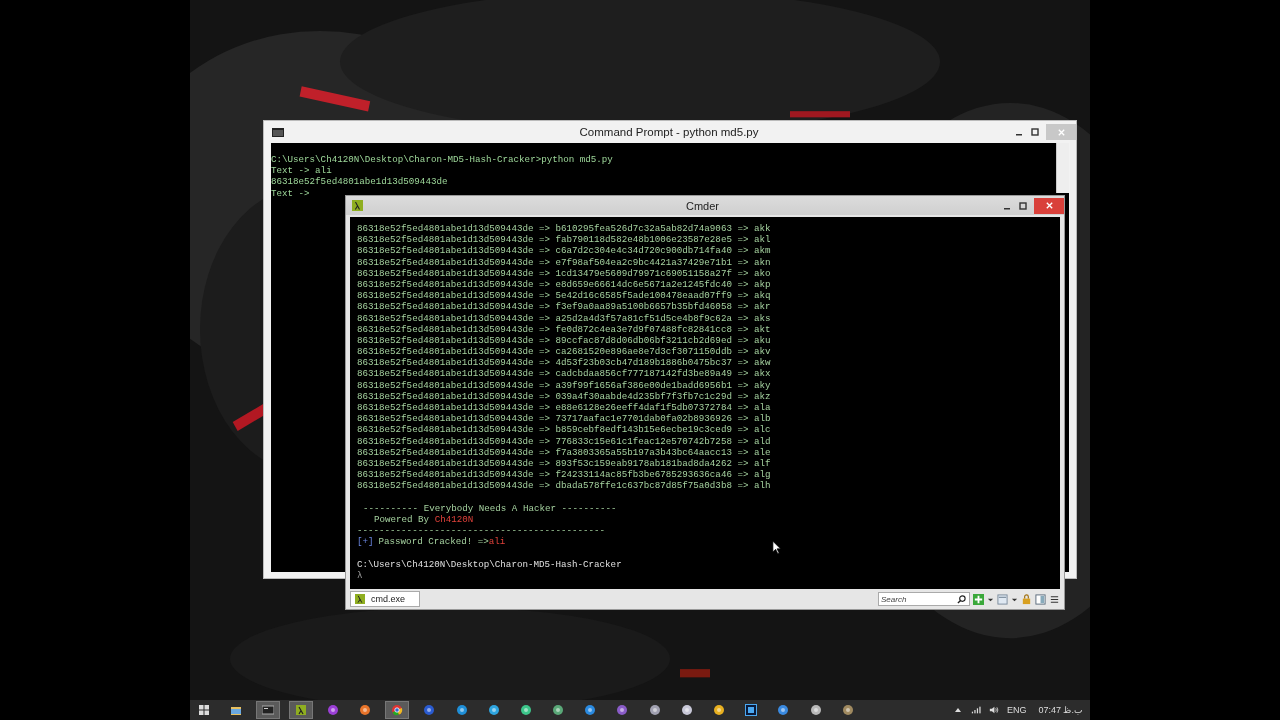 Image resolution: width=1280 pixels, height=720 pixels. Describe the element at coordinates (564, 374) in the screenshot. I see `console-line: 86318e52f5ed4801abe1d13d509443de => cadcbdaa856cf777187142fd3be89a49 => akx` at that location.